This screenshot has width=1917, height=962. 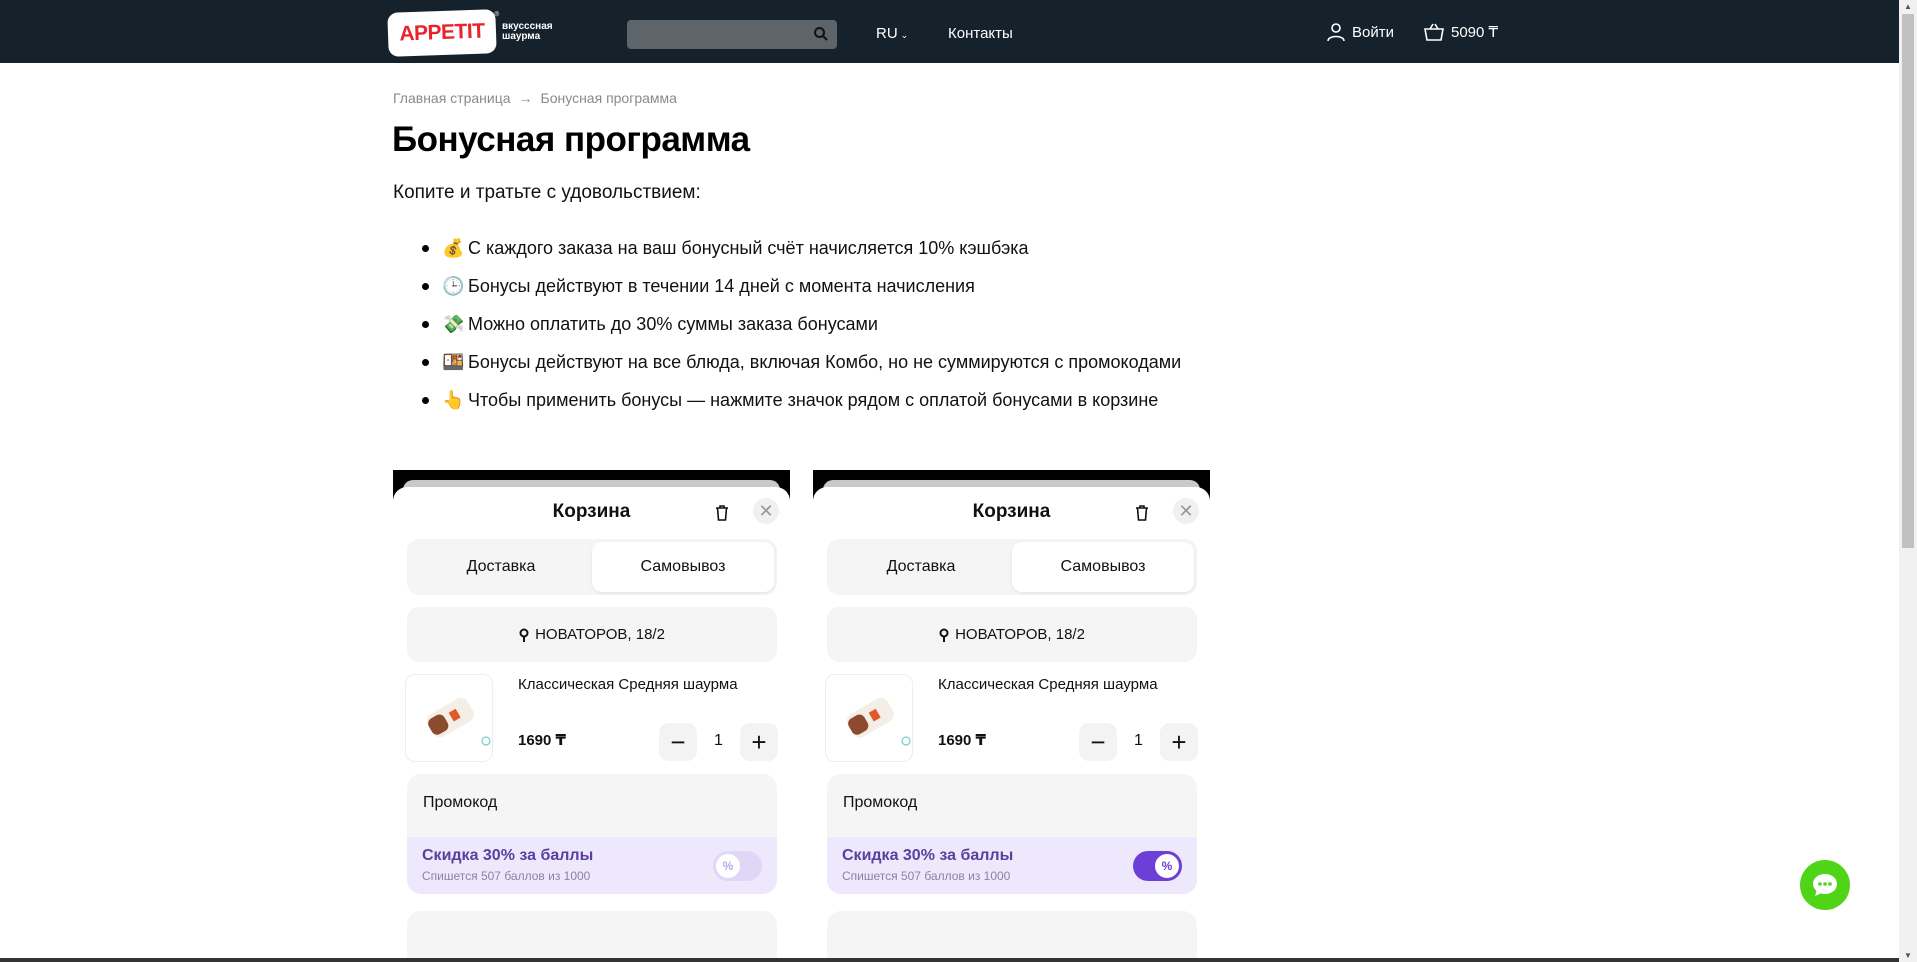 I want to click on scroll-down-icon: ▼, so click(x=1908, y=955).